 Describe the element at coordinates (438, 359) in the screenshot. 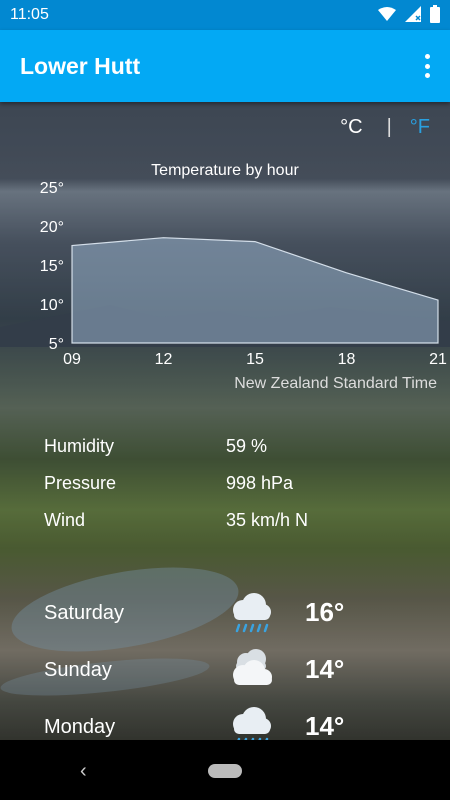

I see `x-tick-label: 21` at that location.